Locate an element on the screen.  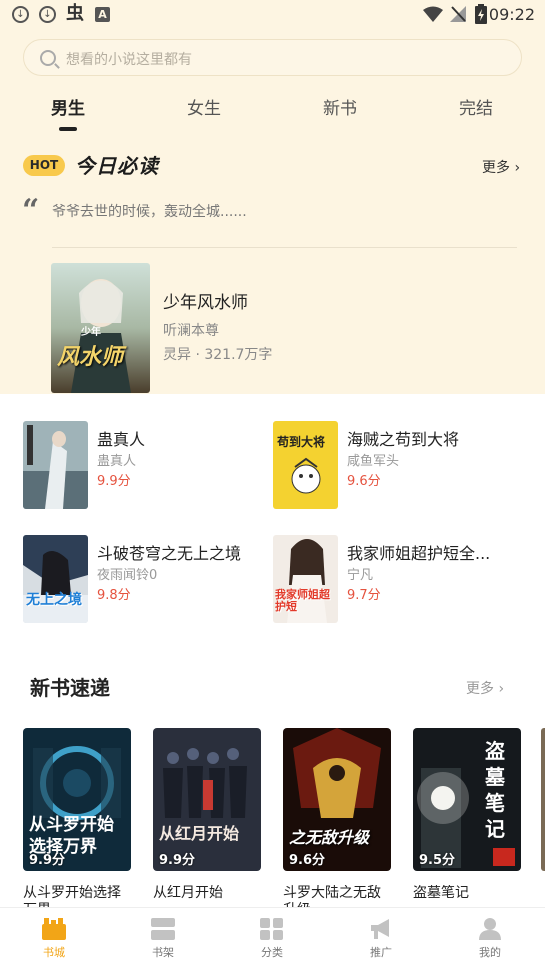
cover-text: 无上之境 is located at coordinates (54, 600).